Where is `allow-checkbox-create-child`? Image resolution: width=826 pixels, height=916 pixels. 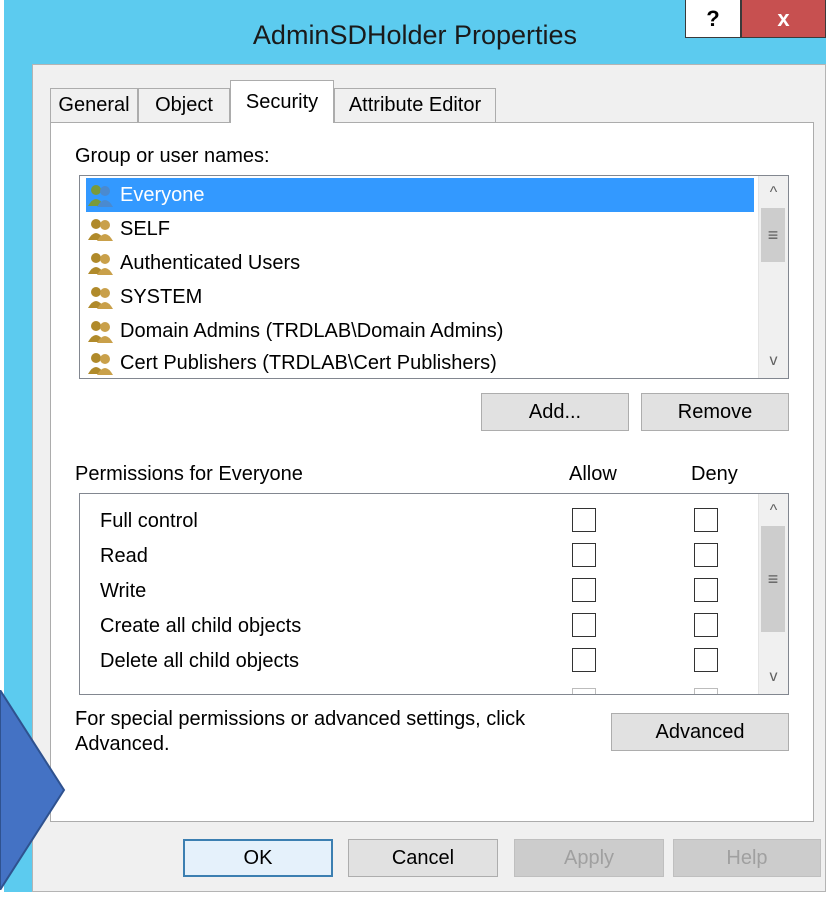 allow-checkbox-create-child is located at coordinates (584, 625).